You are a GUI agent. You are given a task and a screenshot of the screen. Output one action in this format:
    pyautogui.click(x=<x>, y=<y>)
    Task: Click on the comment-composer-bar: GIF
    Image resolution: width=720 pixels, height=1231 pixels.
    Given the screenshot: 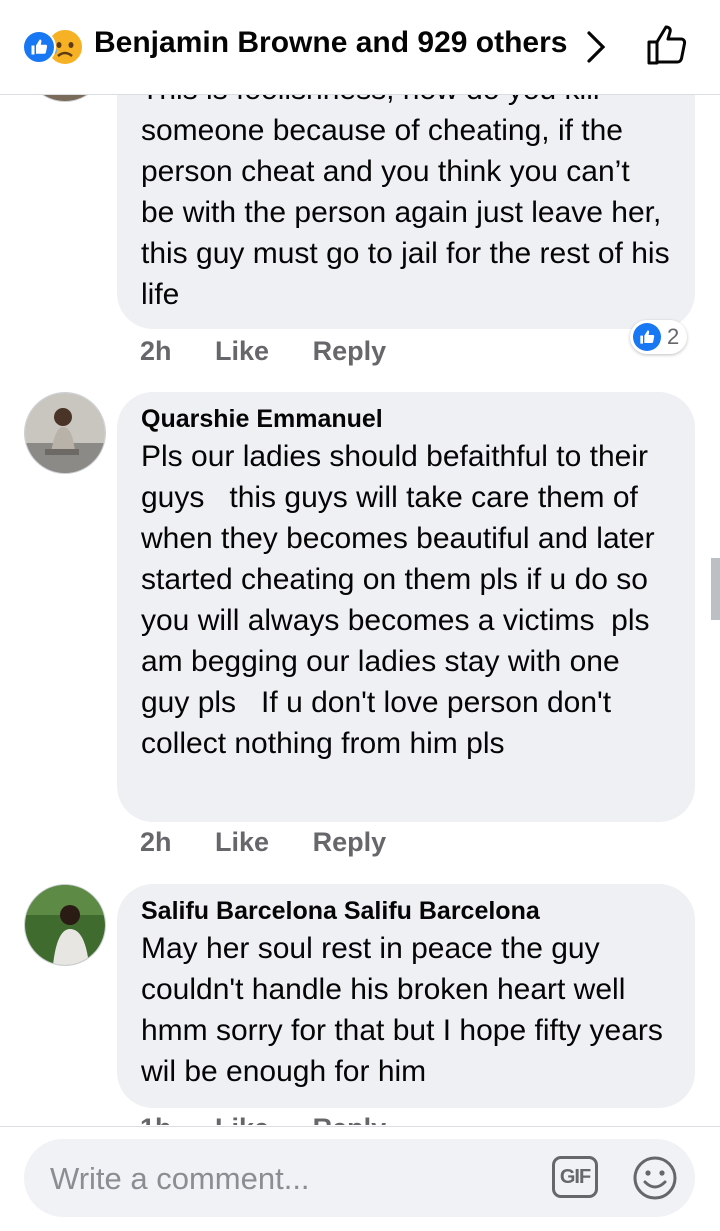 What is the action you would take?
    pyautogui.click(x=360, y=1178)
    